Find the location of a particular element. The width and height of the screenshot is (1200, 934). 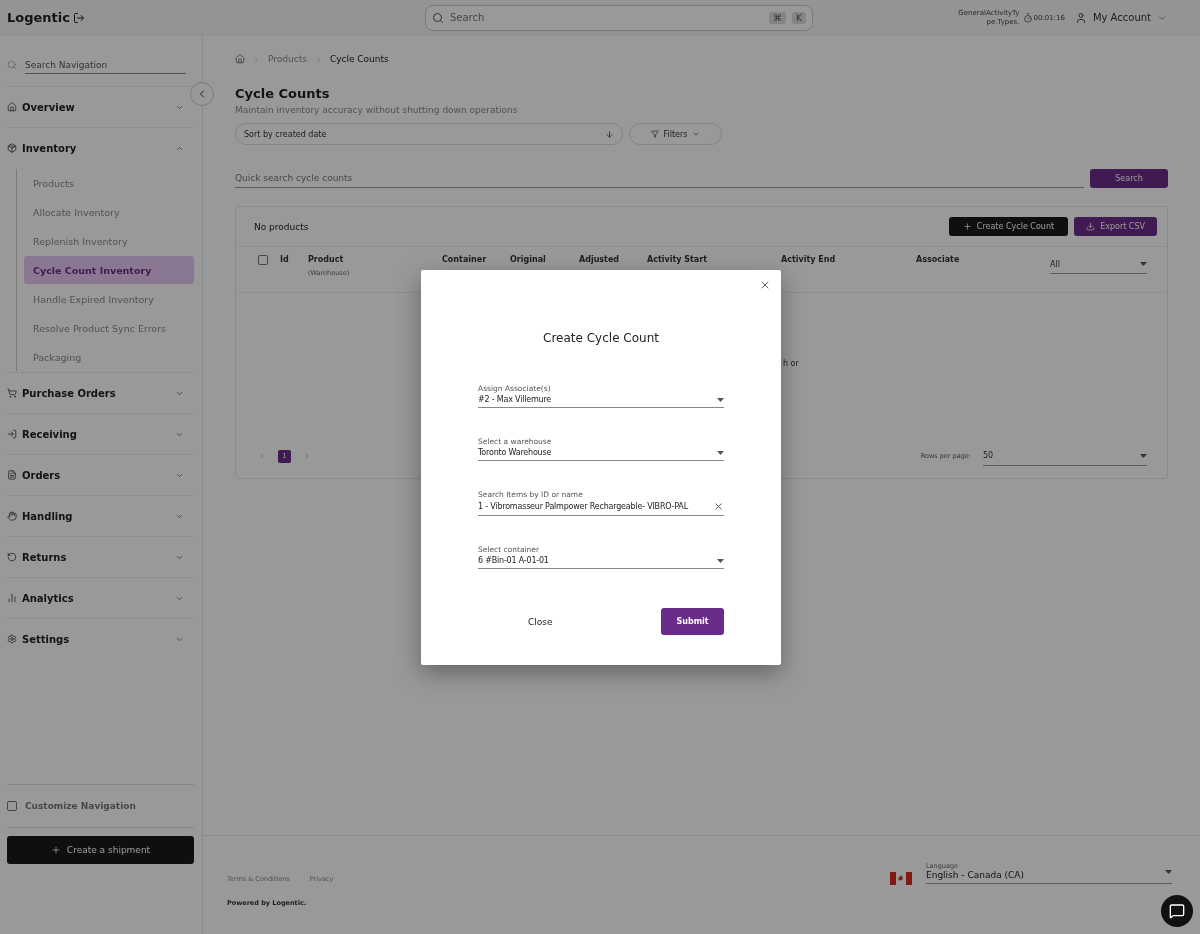

collapse-sidebar-button is located at coordinates (202, 94).